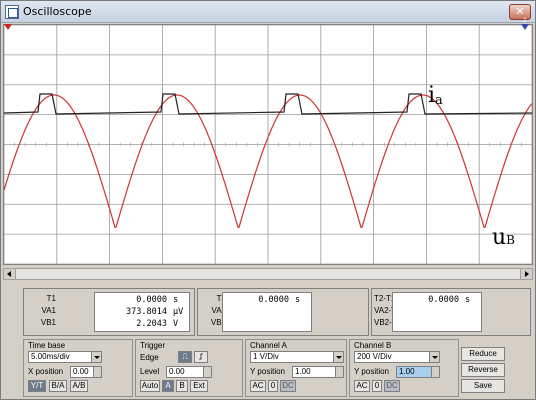  Describe the element at coordinates (418, 372) in the screenshot. I see `channel-b-ypos-input: 1.00` at that location.